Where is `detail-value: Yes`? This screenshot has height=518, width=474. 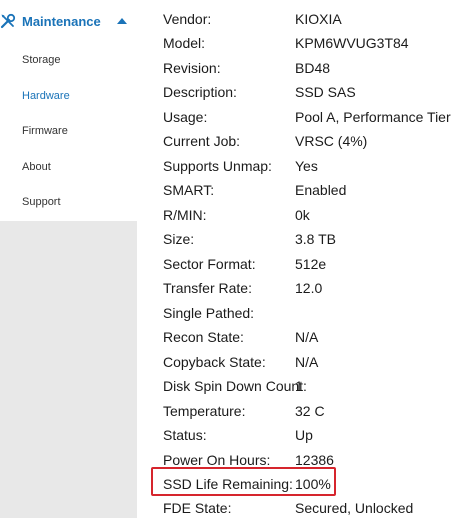
detail-value: Yes is located at coordinates (306, 166).